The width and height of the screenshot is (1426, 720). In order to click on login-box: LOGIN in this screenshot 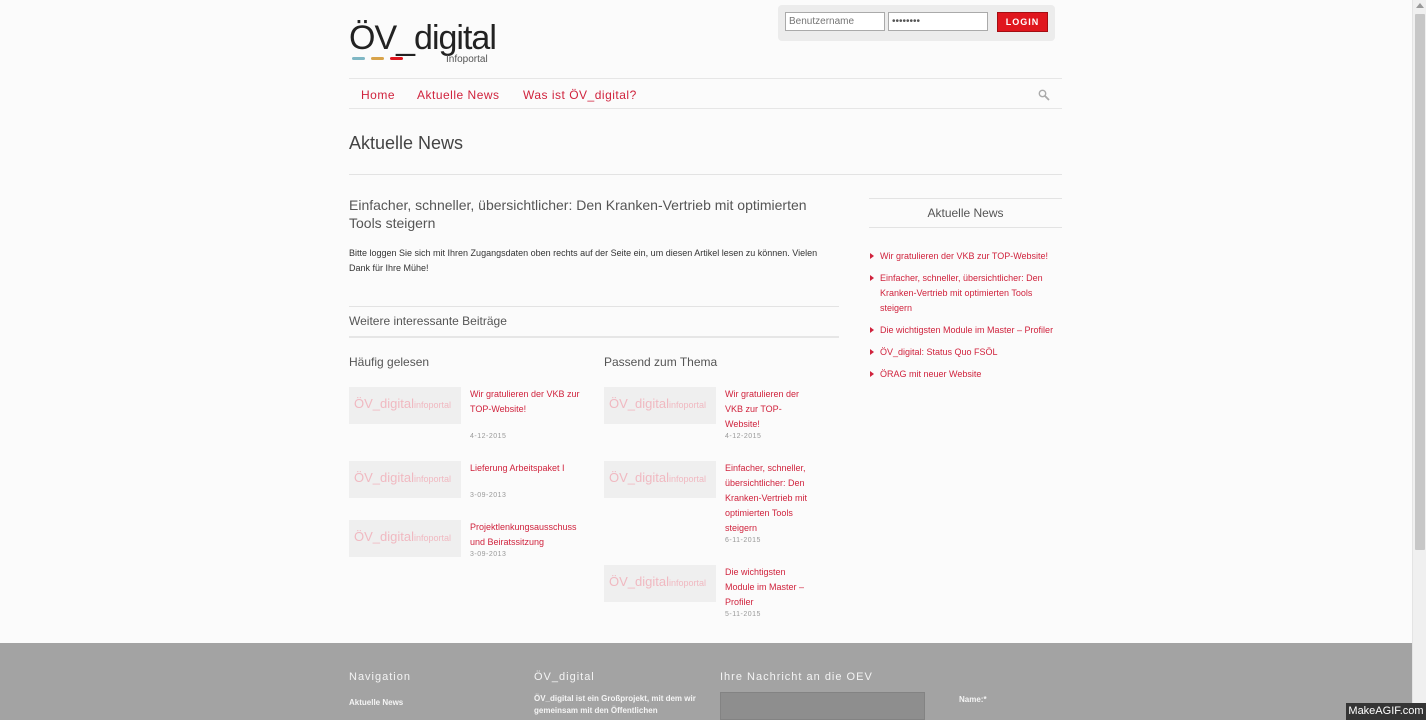, I will do `click(916, 23)`.